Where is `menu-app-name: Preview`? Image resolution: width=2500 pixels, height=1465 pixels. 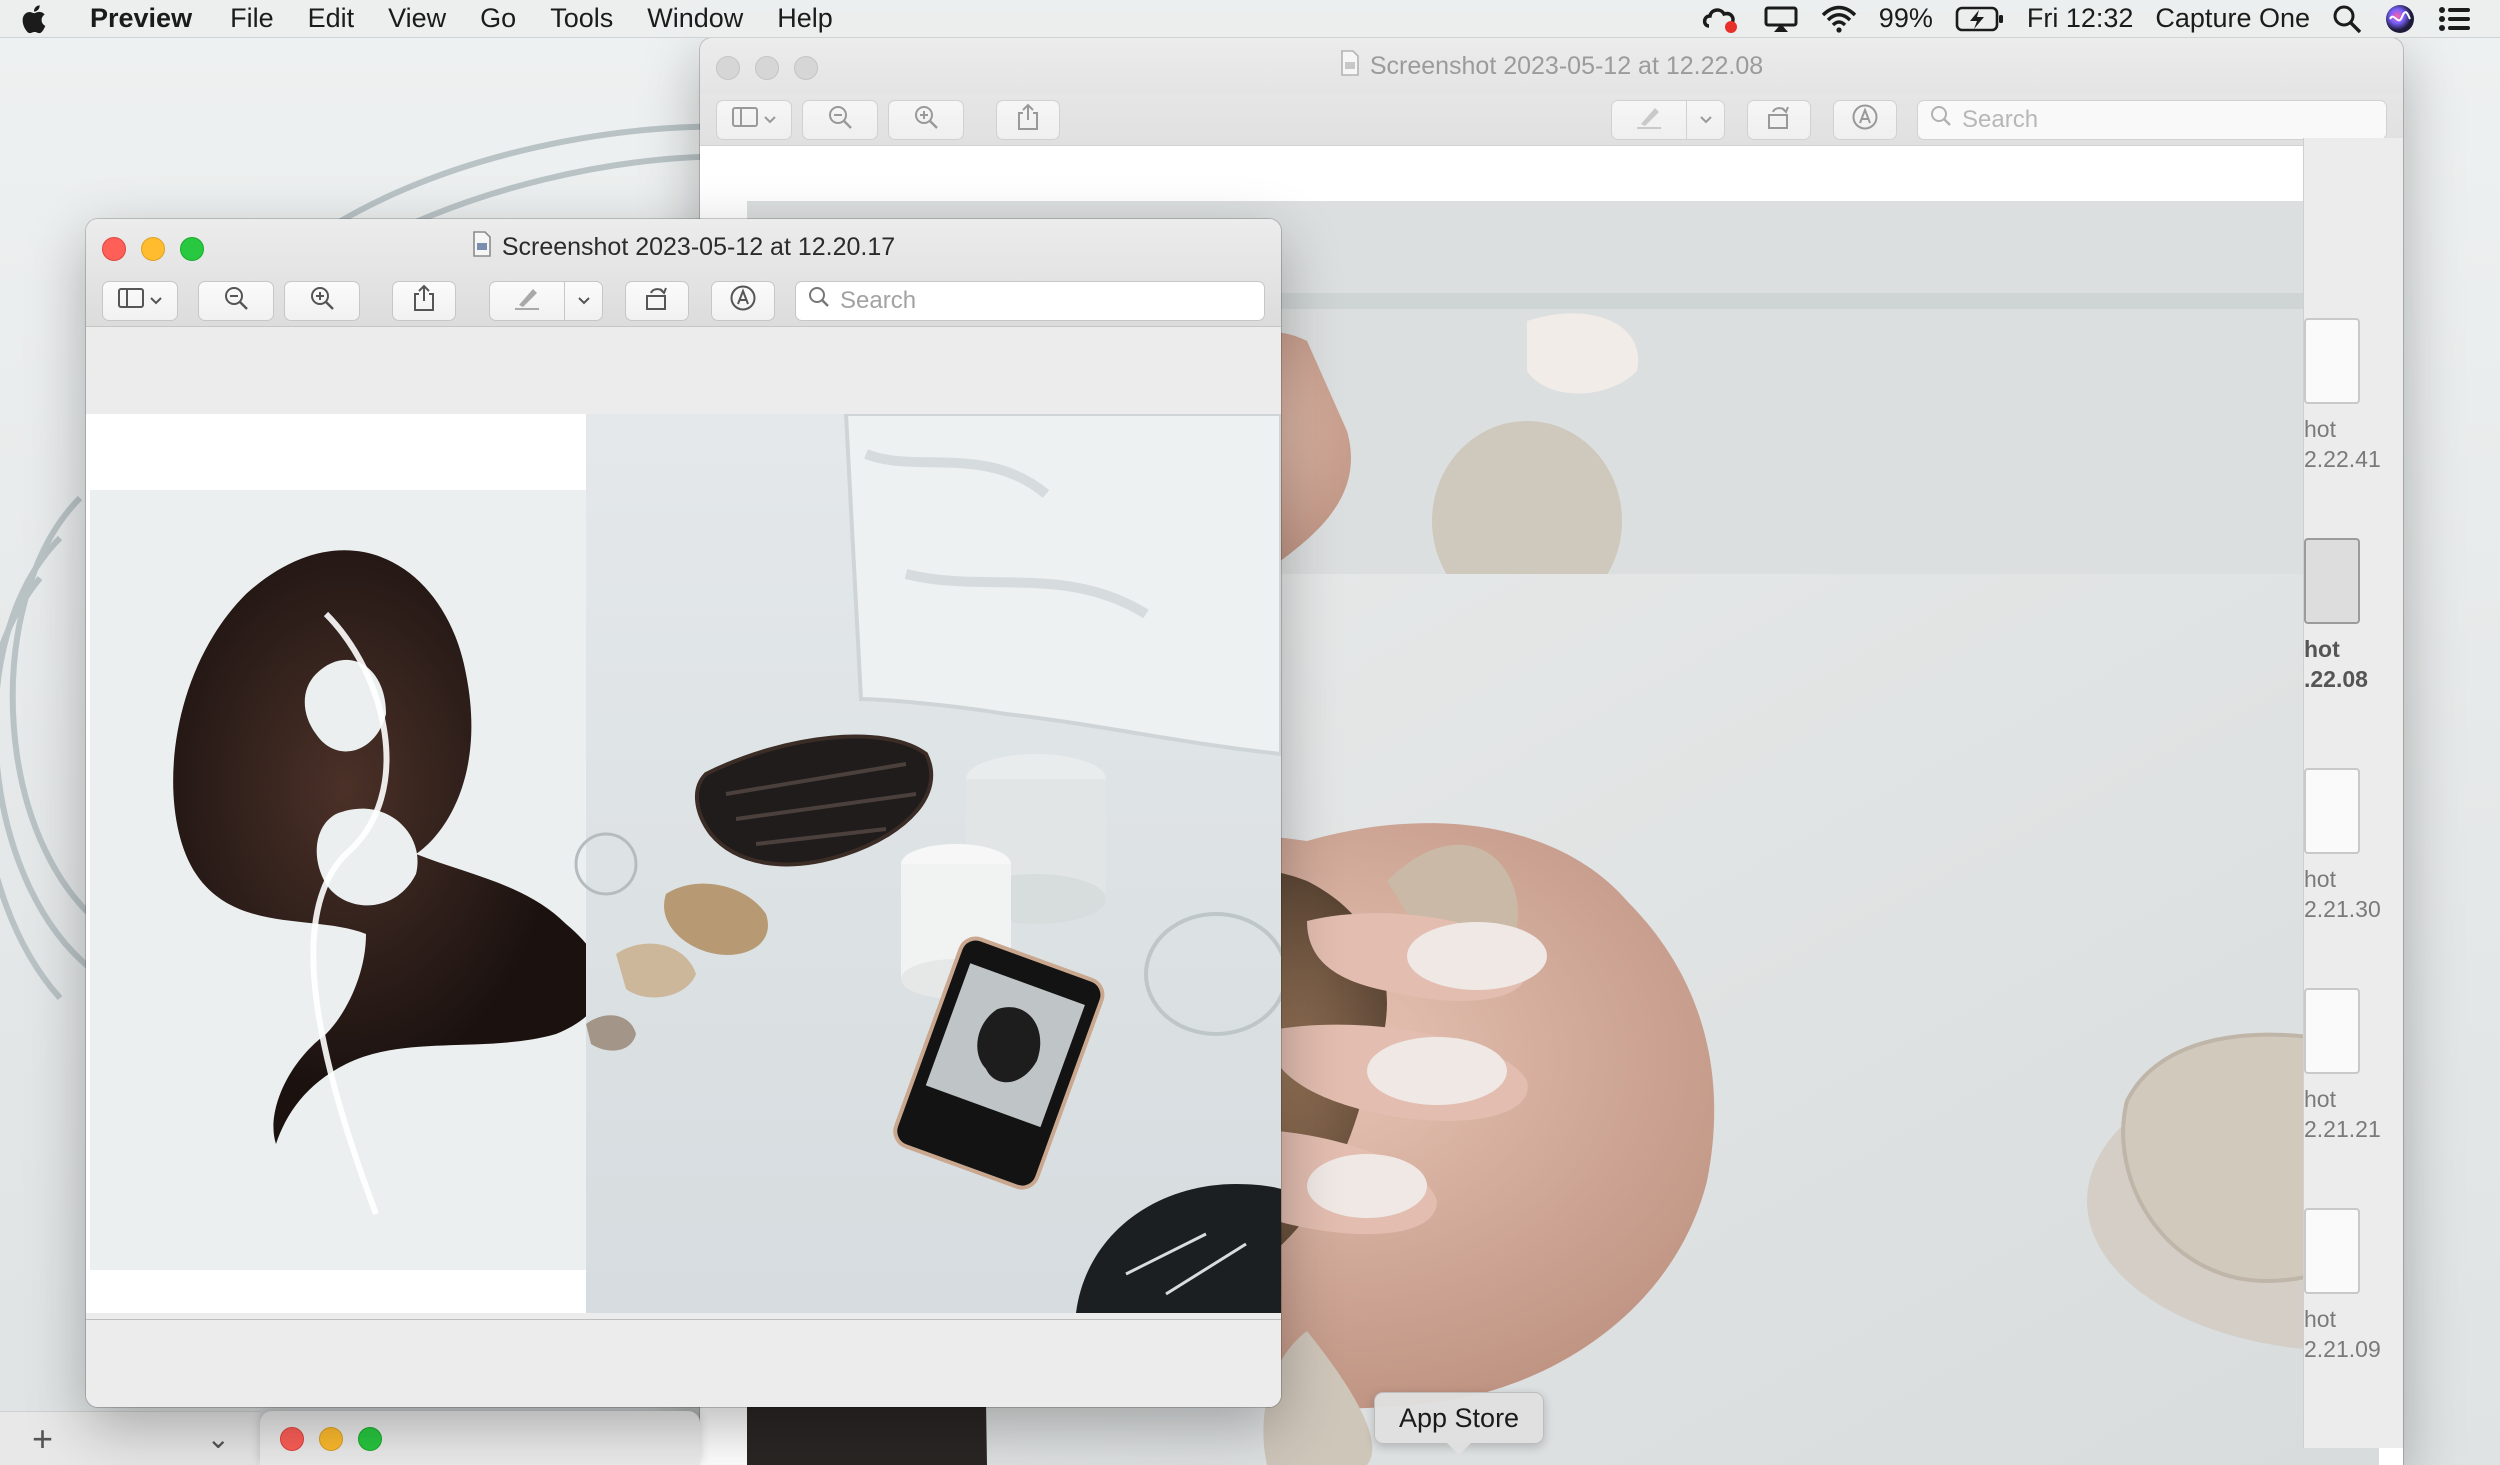
menu-app-name: Preview is located at coordinates (141, 18).